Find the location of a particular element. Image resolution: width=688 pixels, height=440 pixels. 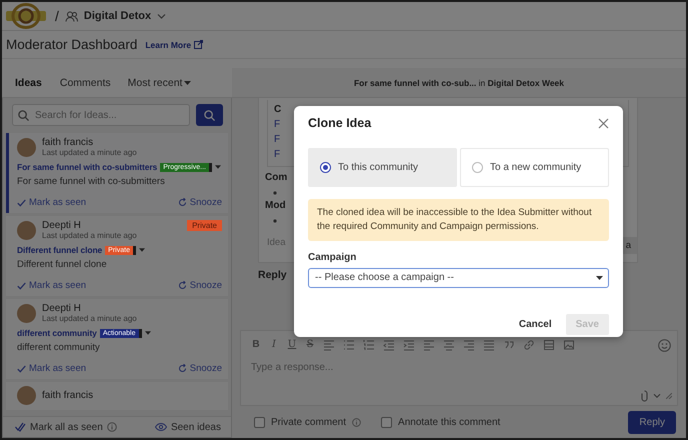

indent-icon is located at coordinates (409, 345).